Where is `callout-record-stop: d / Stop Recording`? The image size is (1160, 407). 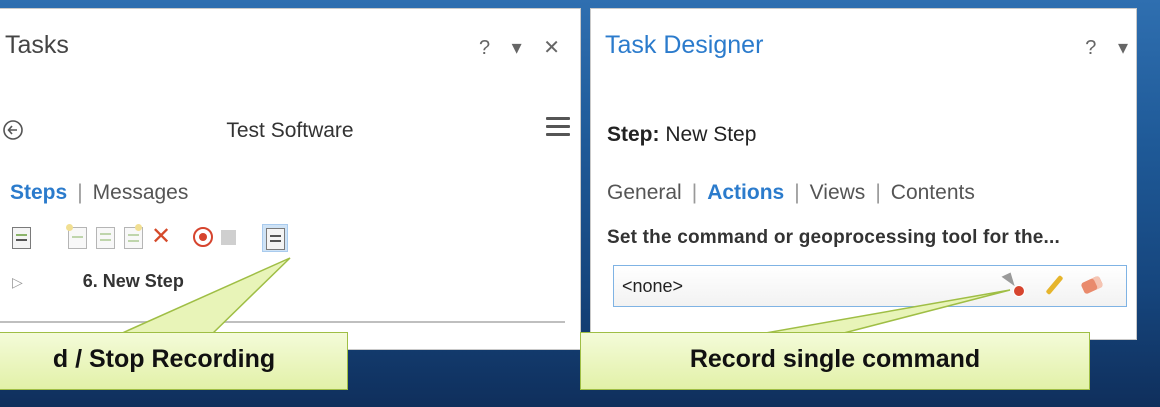
callout-record-stop: d / Stop Recording is located at coordinates (174, 361).